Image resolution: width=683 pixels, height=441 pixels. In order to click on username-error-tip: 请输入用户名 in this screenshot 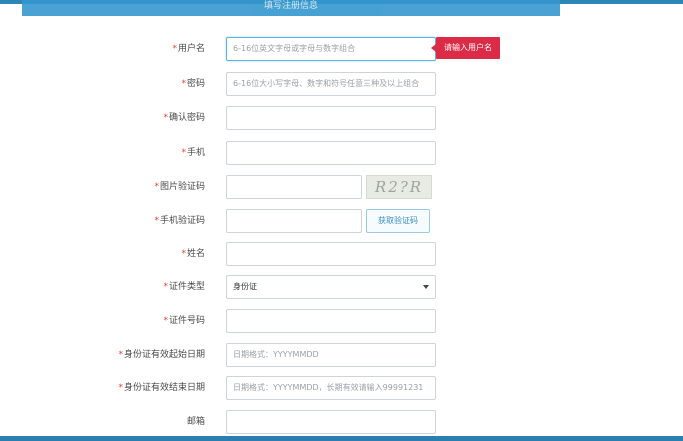, I will do `click(465, 48)`.